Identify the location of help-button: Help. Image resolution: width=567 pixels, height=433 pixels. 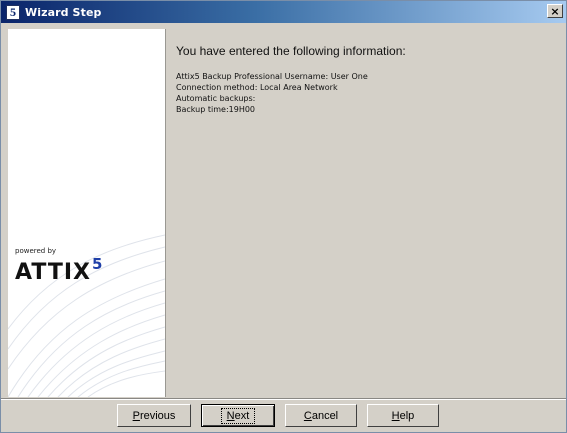
(403, 415).